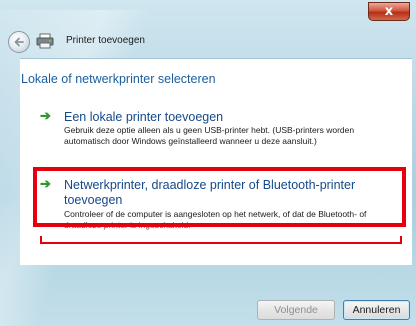 This screenshot has width=416, height=326. What do you see at coordinates (118, 79) in the screenshot?
I see `page-heading: Lokale of netwerkprinter selecteren` at bounding box center [118, 79].